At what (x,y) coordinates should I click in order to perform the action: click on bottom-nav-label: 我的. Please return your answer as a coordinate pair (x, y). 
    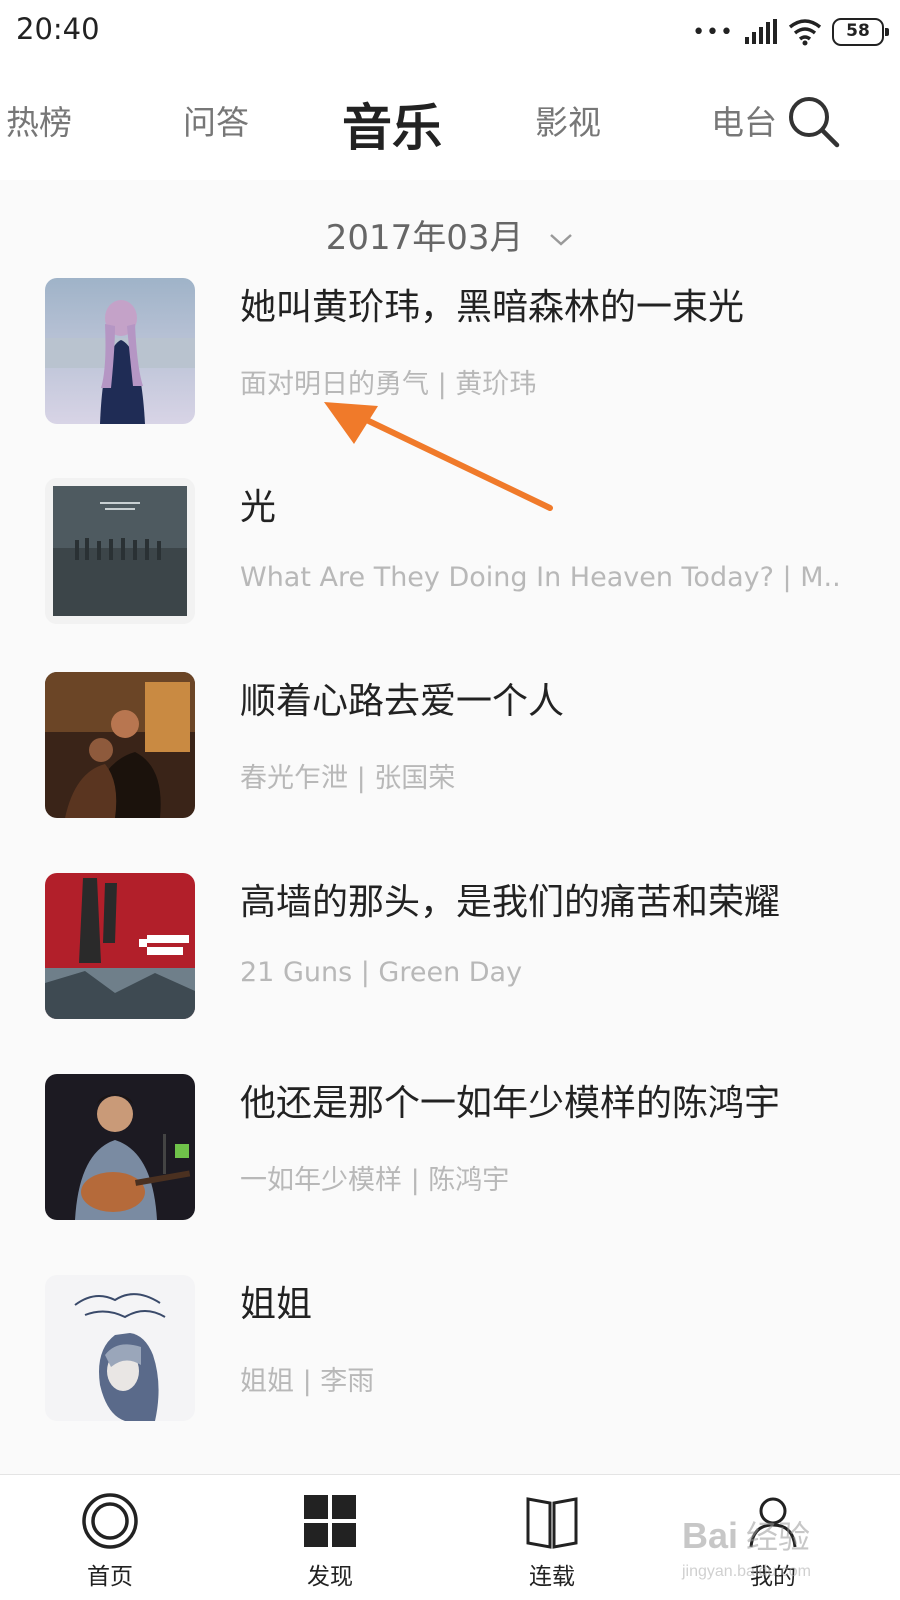
    Looking at the image, I should click on (773, 1577).